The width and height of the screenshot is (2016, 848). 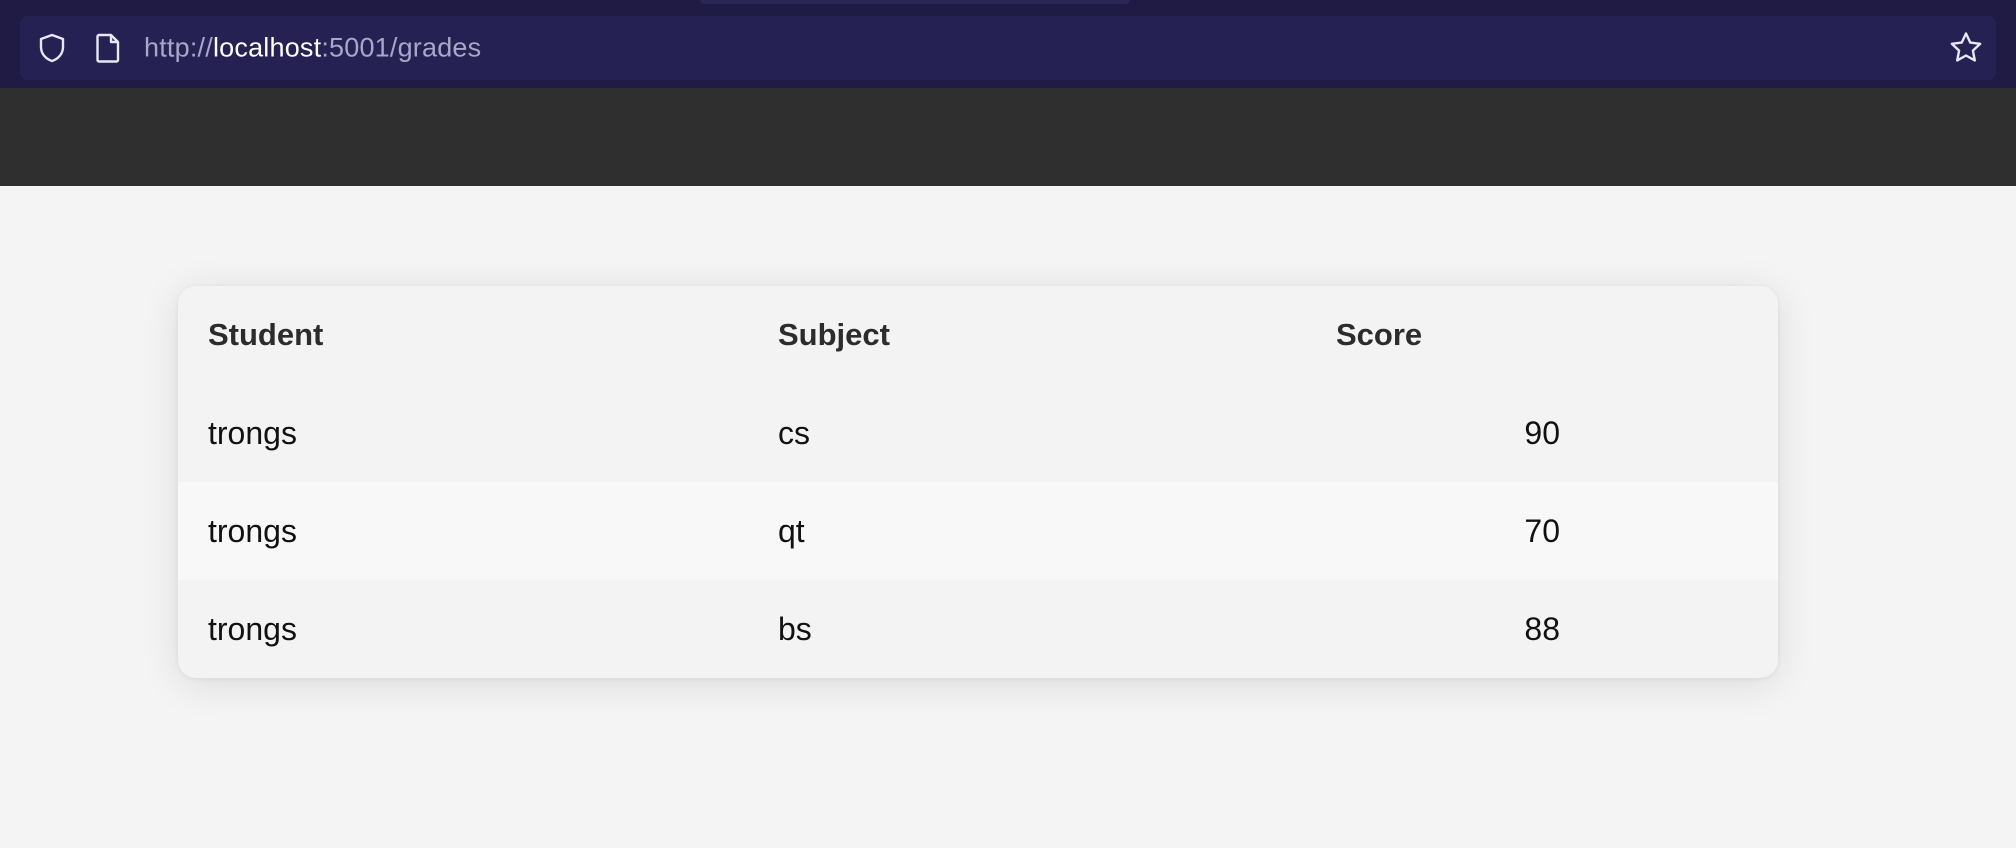 What do you see at coordinates (794, 432) in the screenshot?
I see `subject-cell: cs` at bounding box center [794, 432].